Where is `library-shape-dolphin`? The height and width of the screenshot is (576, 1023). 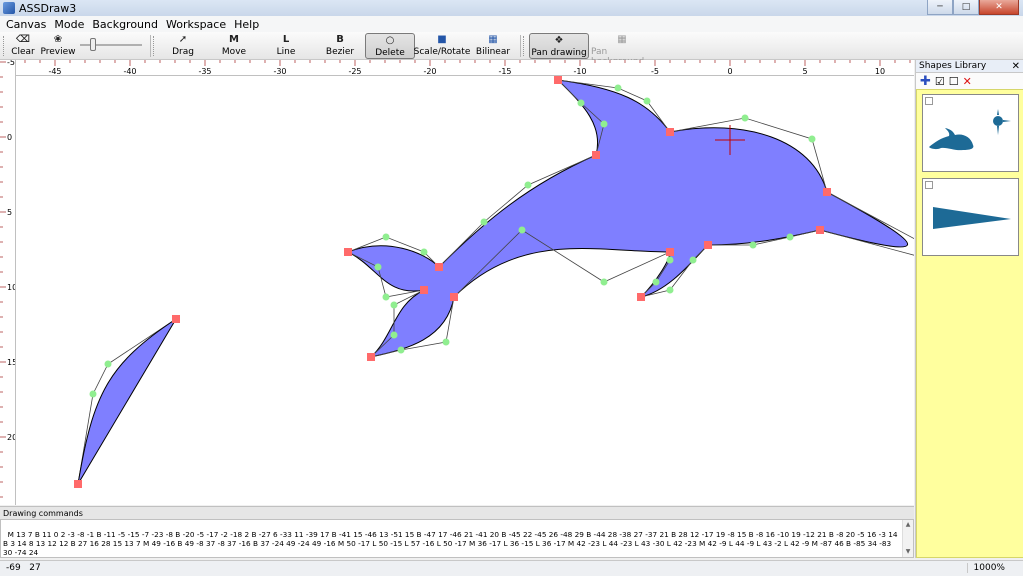
library-shape-dolphin is located at coordinates (970, 133).